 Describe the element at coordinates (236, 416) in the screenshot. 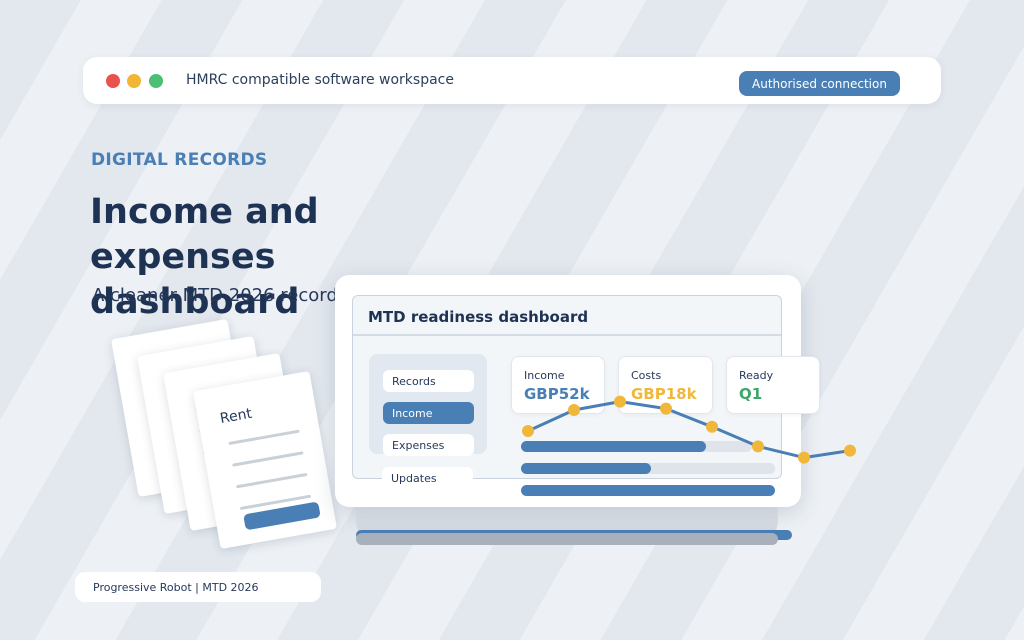

I see `document-title: Rent` at that location.